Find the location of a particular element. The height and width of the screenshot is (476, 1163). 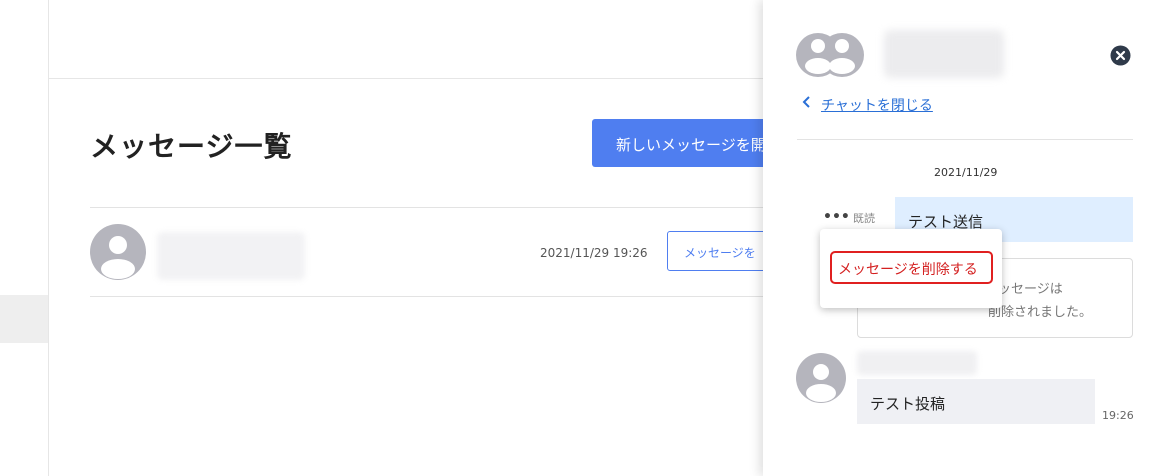

message-time: 19:26 is located at coordinates (1118, 415).